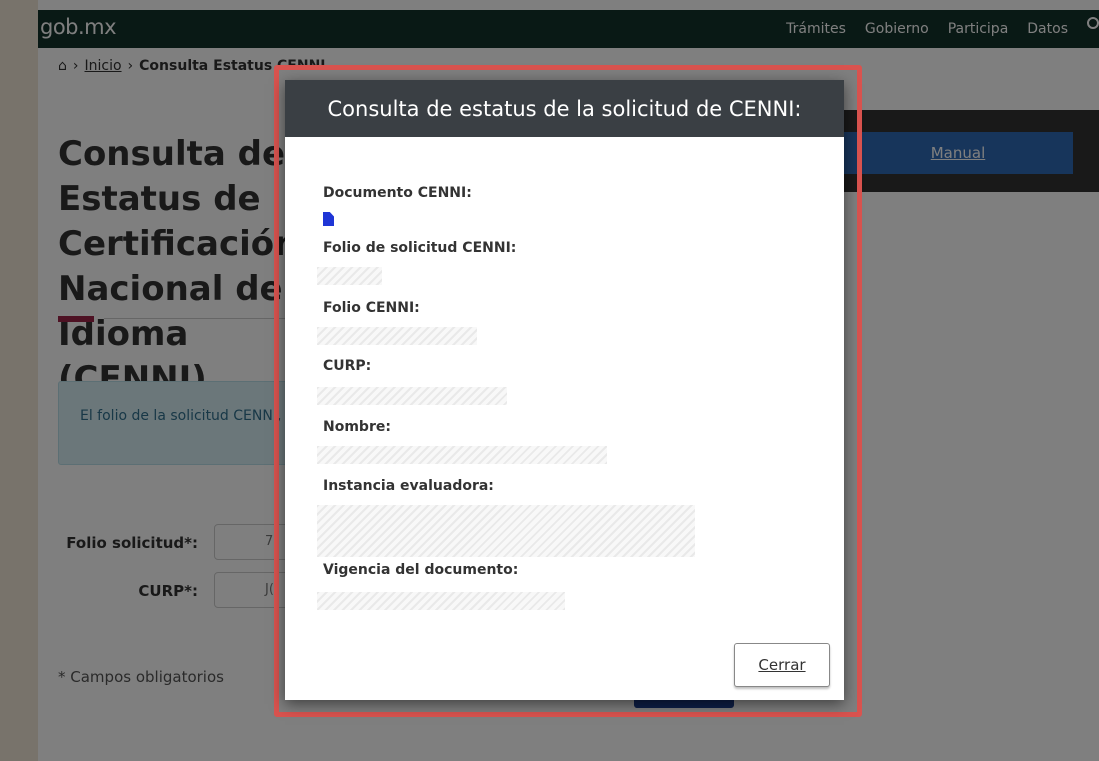 This screenshot has height=761, width=1099. Describe the element at coordinates (349, 276) in the screenshot. I see `folio-solicitud-cenni-value` at that location.